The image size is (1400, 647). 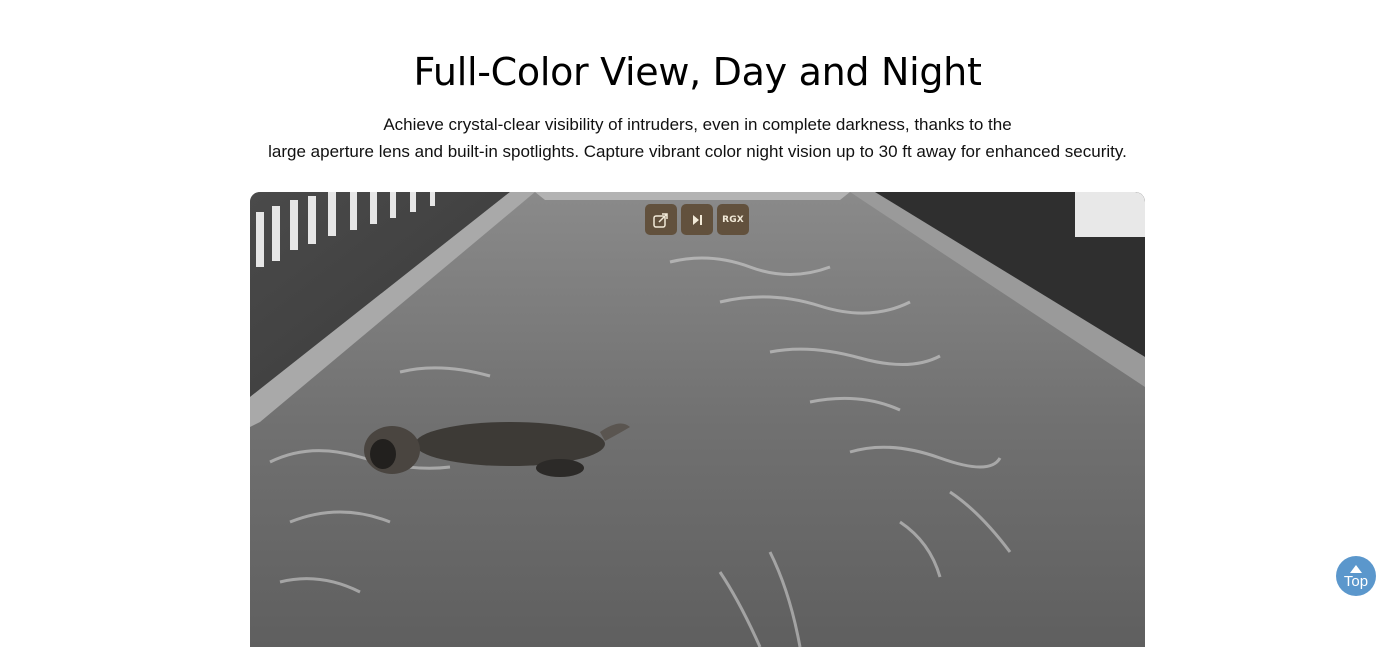 I want to click on play-pause-icon, so click(x=697, y=219).